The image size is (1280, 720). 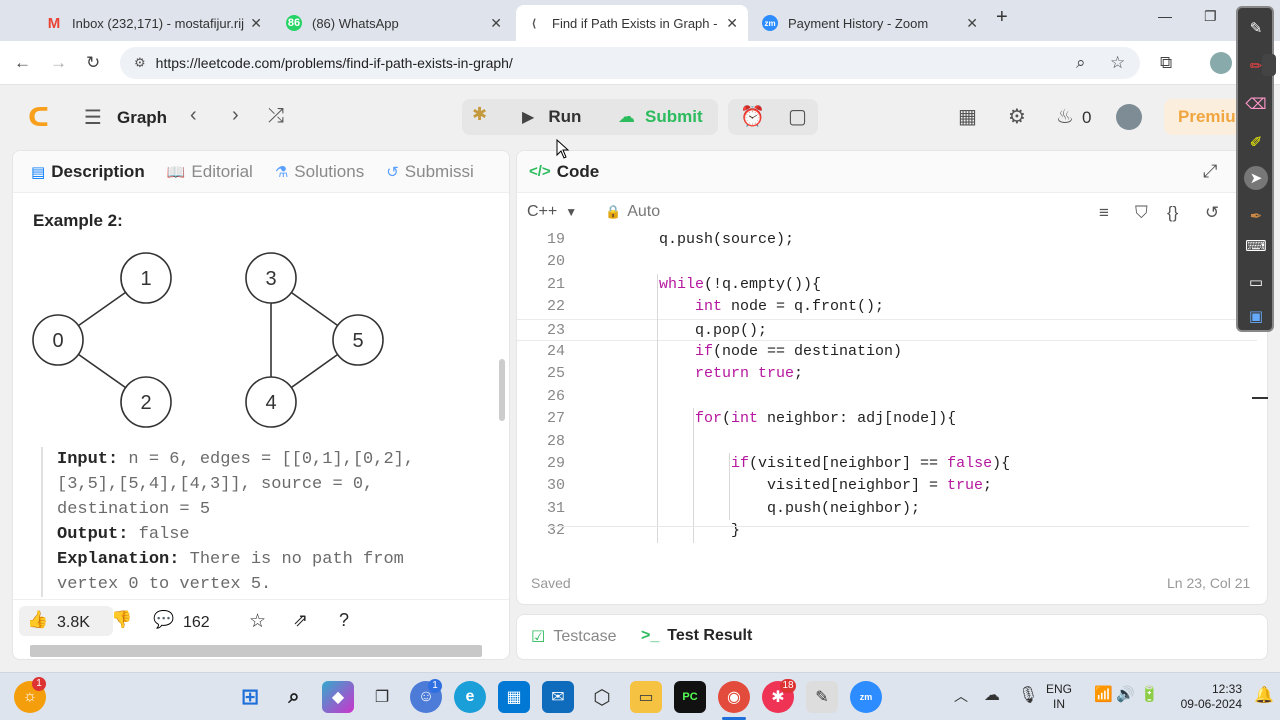 What do you see at coordinates (887, 464) in the screenshot?
I see `code-line: 29 if(visited[neighbor] == false){` at bounding box center [887, 464].